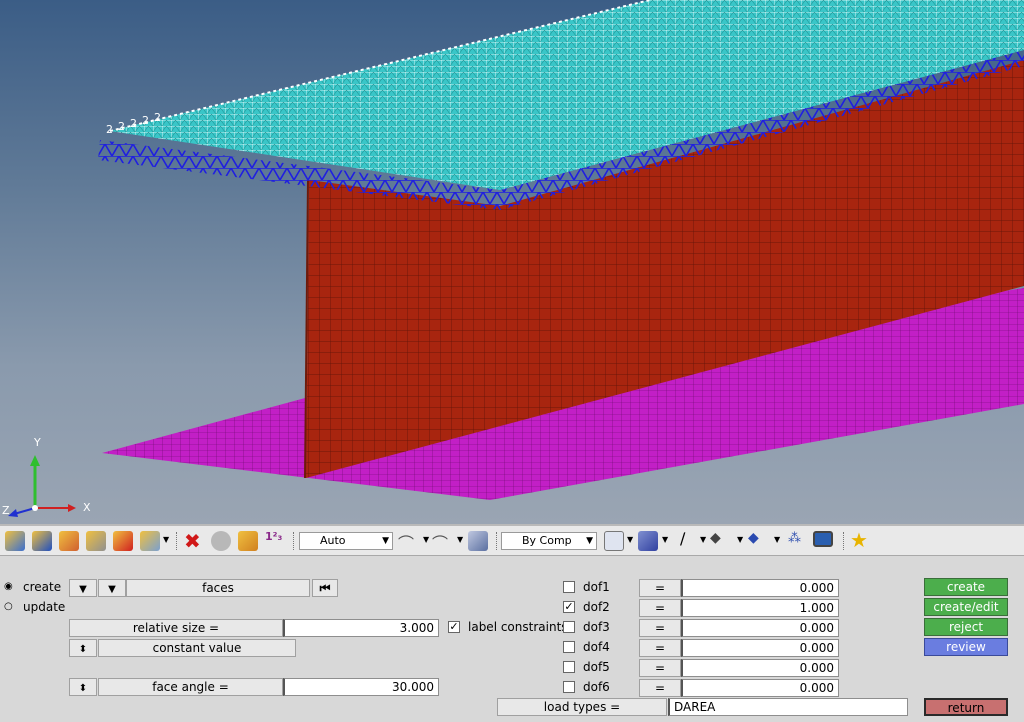 The width and height of the screenshot is (1024, 722). Describe the element at coordinates (596, 687) in the screenshot. I see `dof6-label: dof6` at that location.